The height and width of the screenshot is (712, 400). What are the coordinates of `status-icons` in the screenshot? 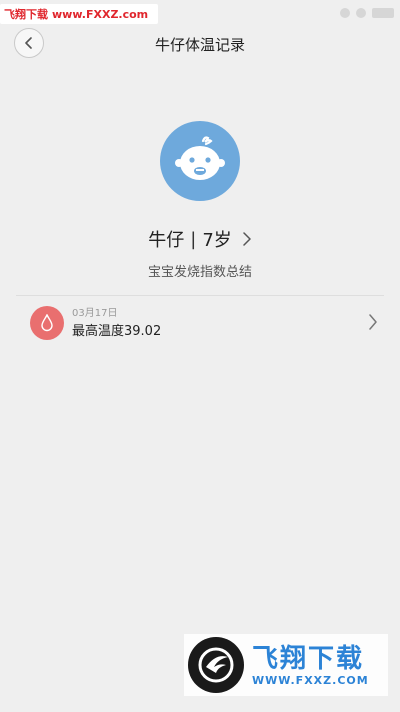 It's located at (367, 13).